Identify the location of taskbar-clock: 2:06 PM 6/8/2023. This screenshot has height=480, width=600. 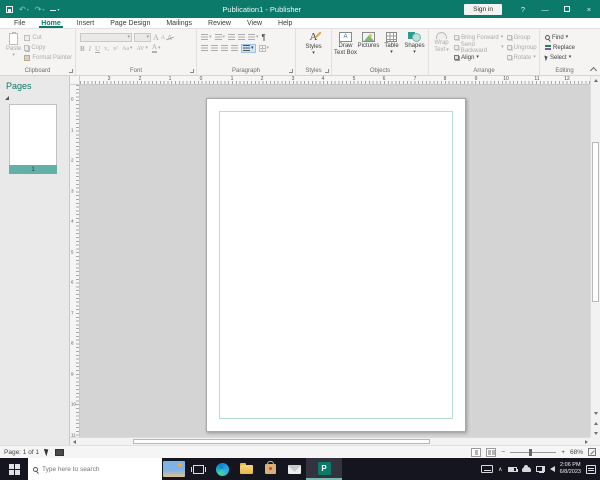
(570, 469).